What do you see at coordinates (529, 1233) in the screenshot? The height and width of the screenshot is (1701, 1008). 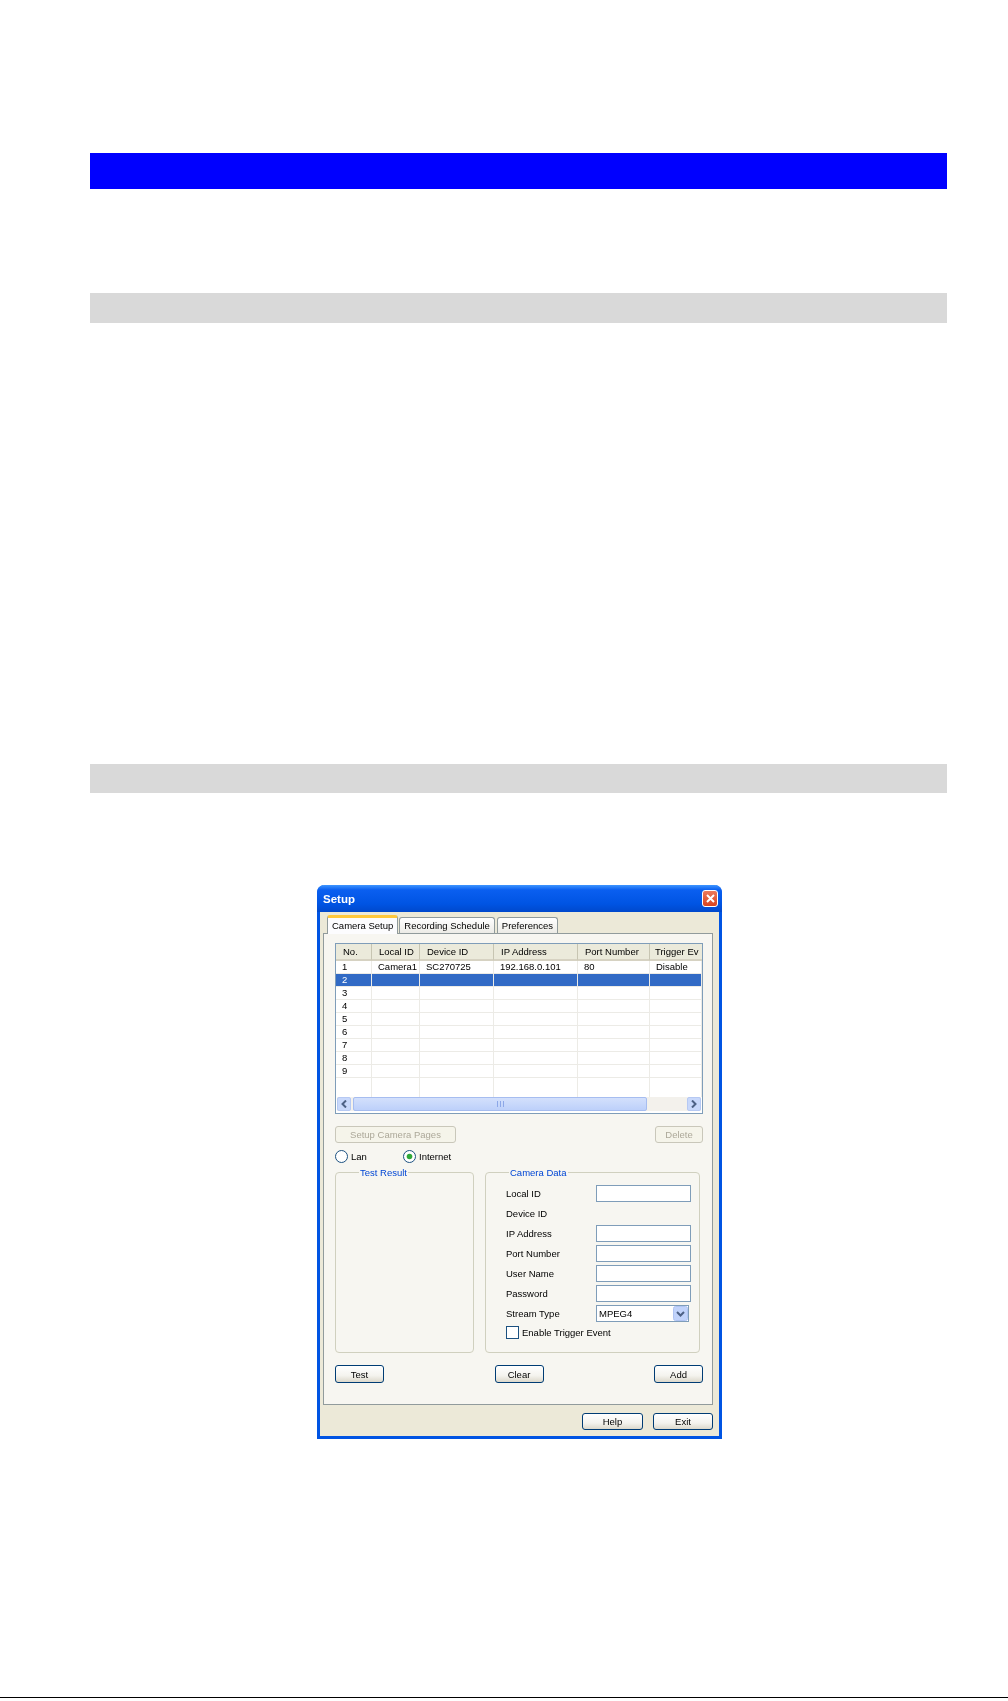 I see `field-label: IP Address` at bounding box center [529, 1233].